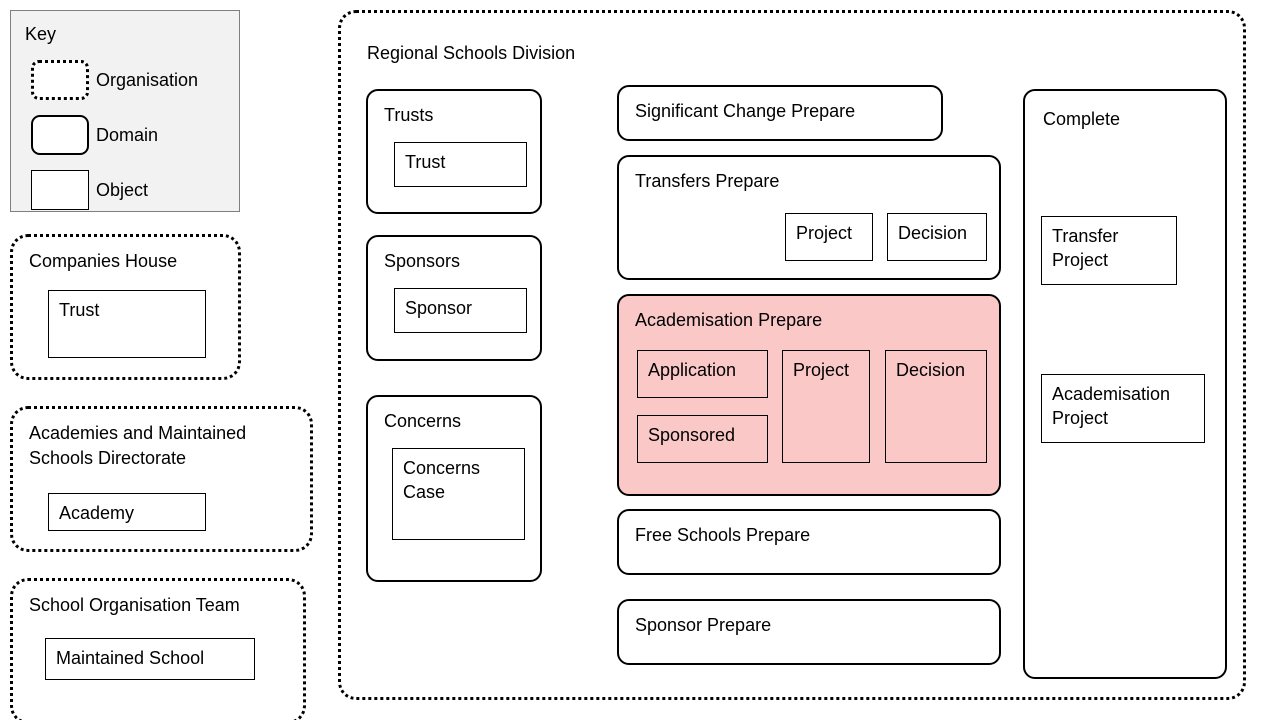 The height and width of the screenshot is (720, 1280). I want to click on object-decision-academisation: Decision, so click(936, 406).